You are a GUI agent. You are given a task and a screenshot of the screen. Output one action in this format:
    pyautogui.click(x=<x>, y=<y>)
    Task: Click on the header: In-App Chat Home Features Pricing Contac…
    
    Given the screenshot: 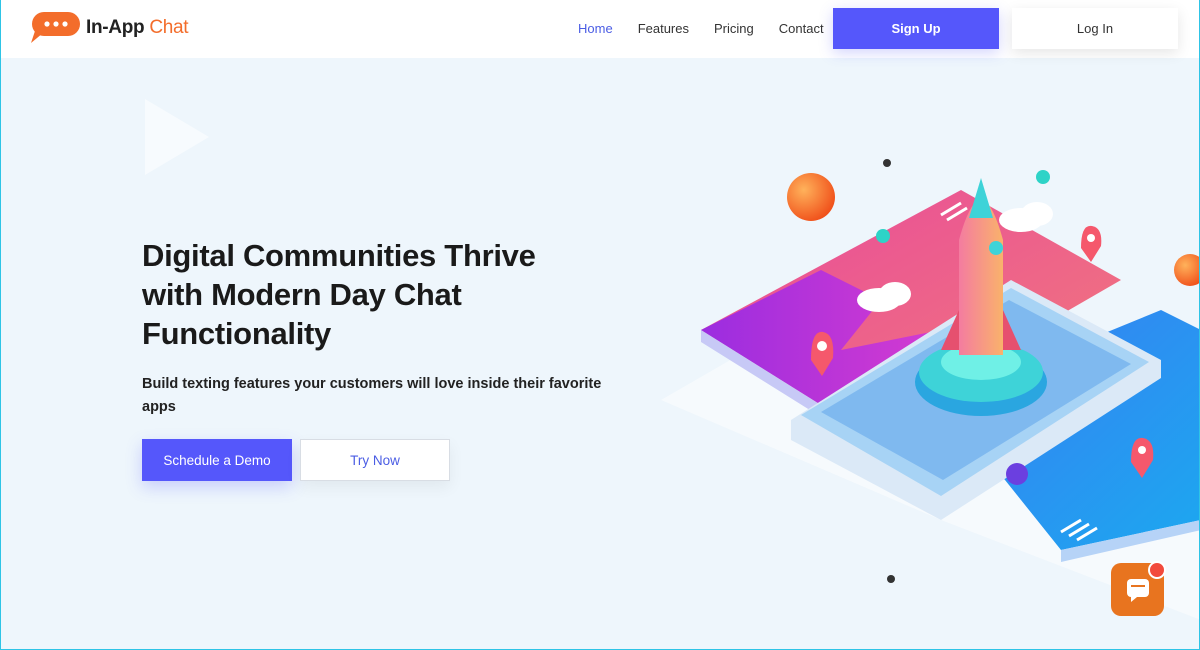 What is the action you would take?
    pyautogui.click(x=600, y=29)
    